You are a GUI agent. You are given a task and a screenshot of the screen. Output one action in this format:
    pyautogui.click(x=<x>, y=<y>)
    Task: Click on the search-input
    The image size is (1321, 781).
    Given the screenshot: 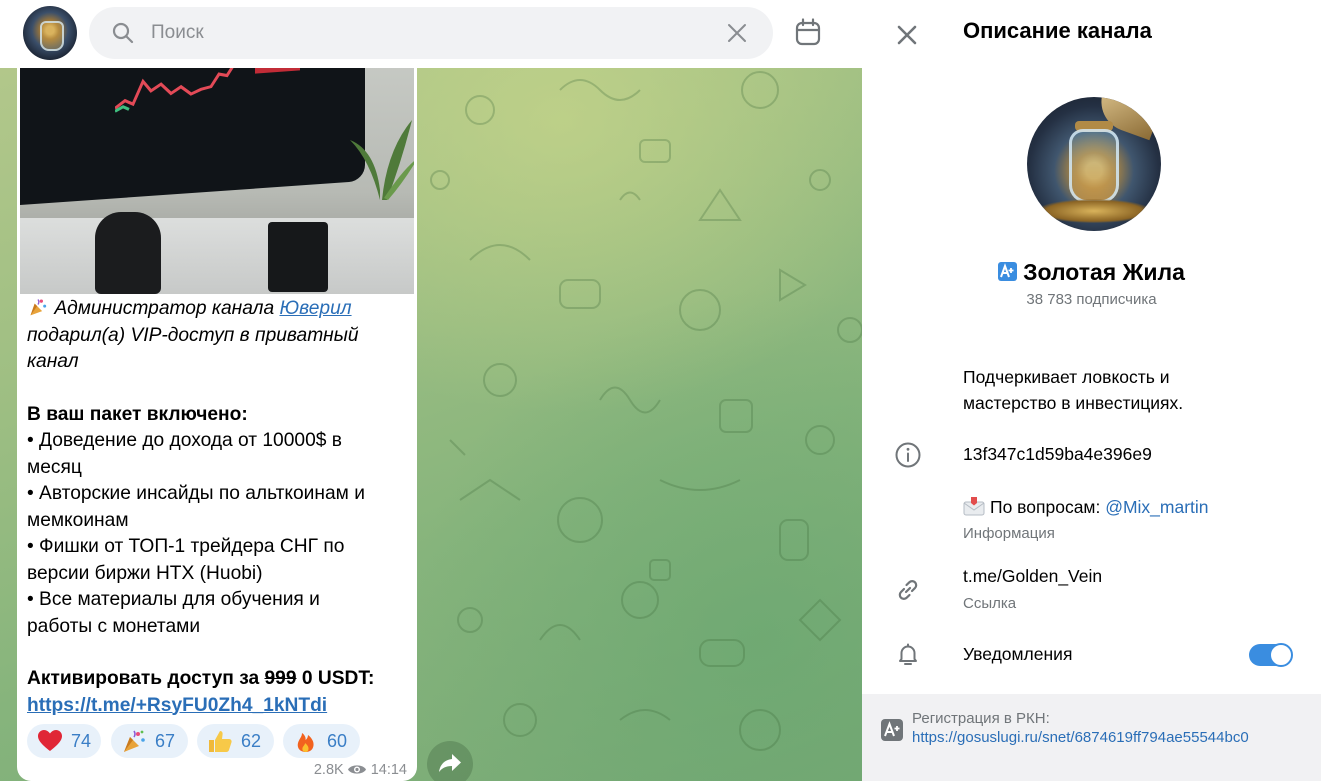 What is the action you would take?
    pyautogui.click(x=431, y=33)
    